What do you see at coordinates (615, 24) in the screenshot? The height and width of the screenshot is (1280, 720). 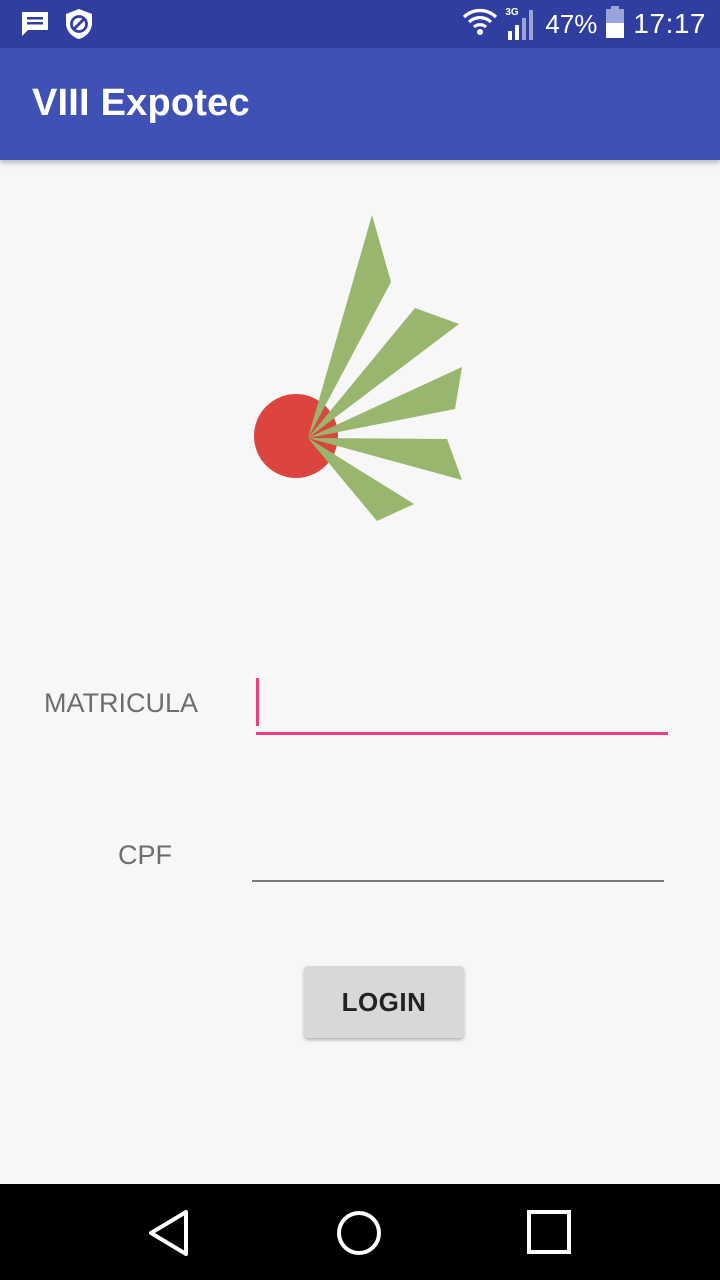 I see `battery-icon` at bounding box center [615, 24].